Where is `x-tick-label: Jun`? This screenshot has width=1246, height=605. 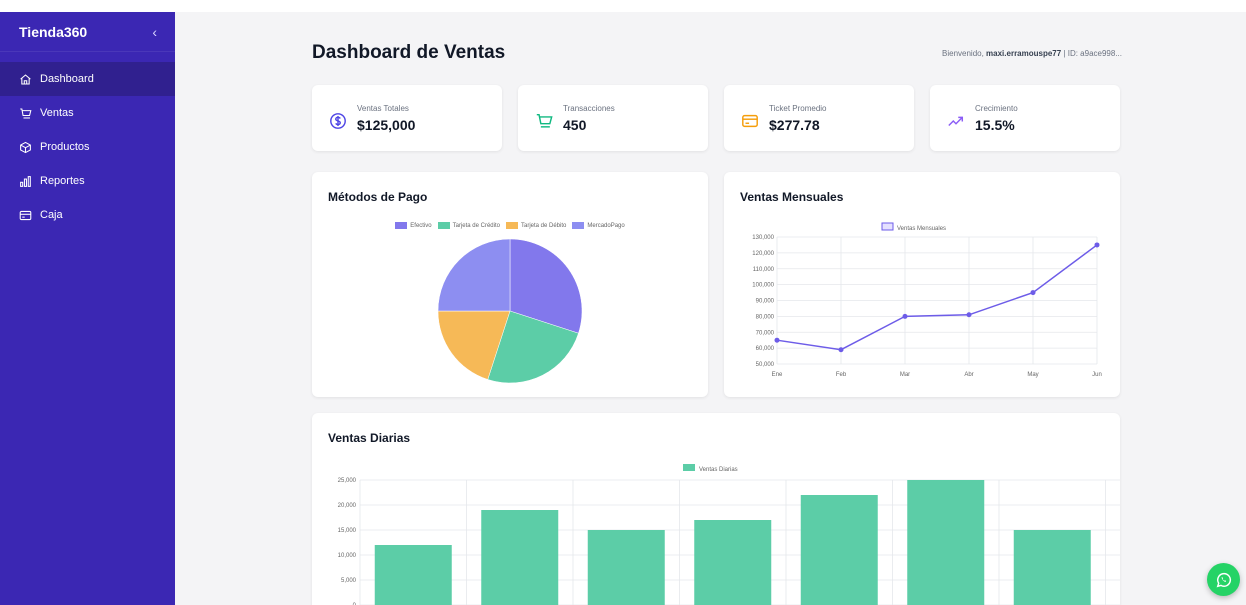 x-tick-label: Jun is located at coordinates (1097, 375).